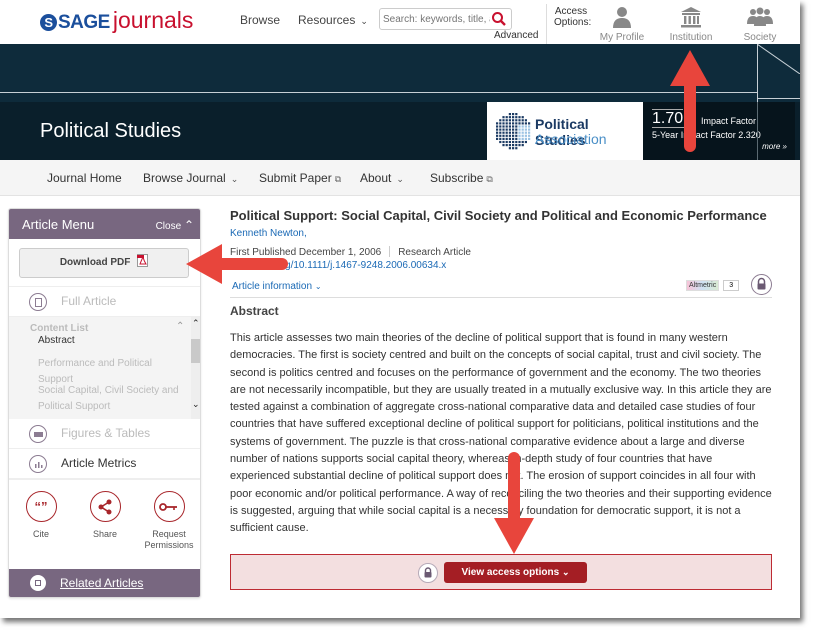 Image resolution: width=815 pixels, height=630 pixels. What do you see at coordinates (691, 37) in the screenshot?
I see `access-institution-label: Institution` at bounding box center [691, 37].